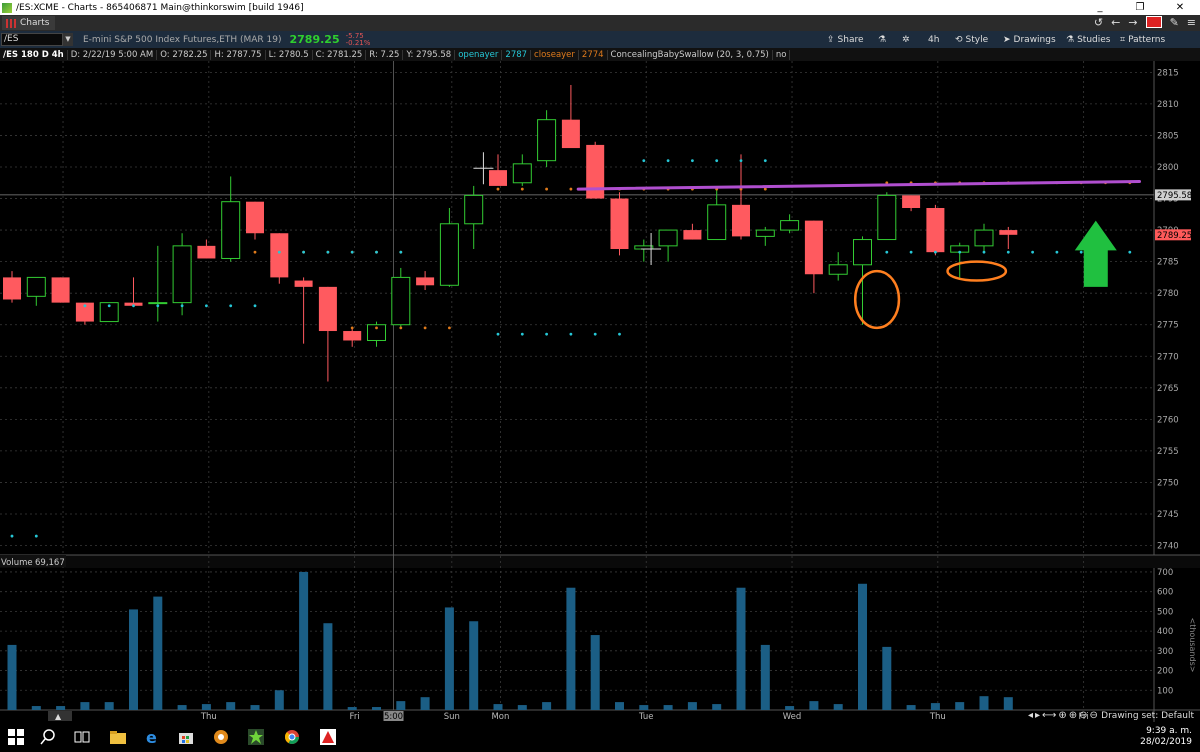  Describe the element at coordinates (7, 7) in the screenshot. I see `thinkorswim-app-icon` at that location.